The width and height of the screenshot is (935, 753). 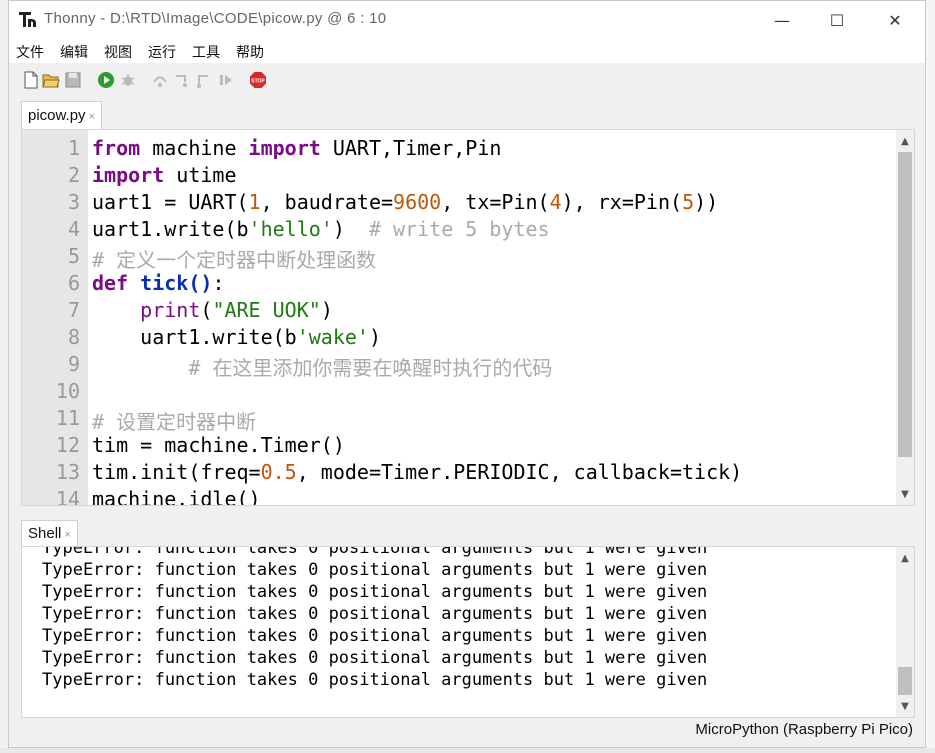 I want to click on thonny-logo-icon, so click(x=27, y=19).